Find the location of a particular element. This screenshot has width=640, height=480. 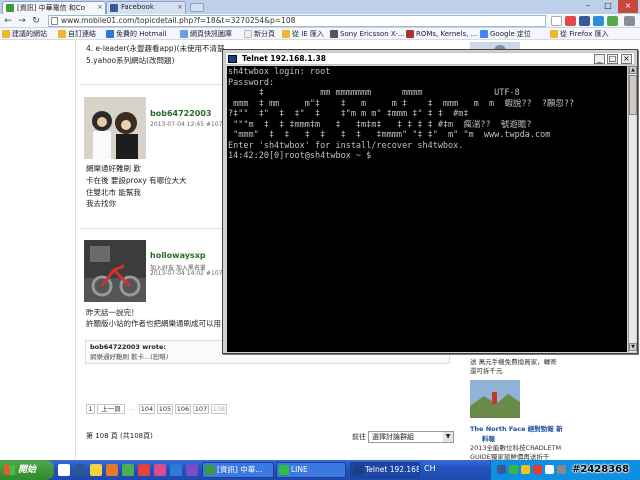

scroll-up-icon: ▲ is located at coordinates (633, 70).